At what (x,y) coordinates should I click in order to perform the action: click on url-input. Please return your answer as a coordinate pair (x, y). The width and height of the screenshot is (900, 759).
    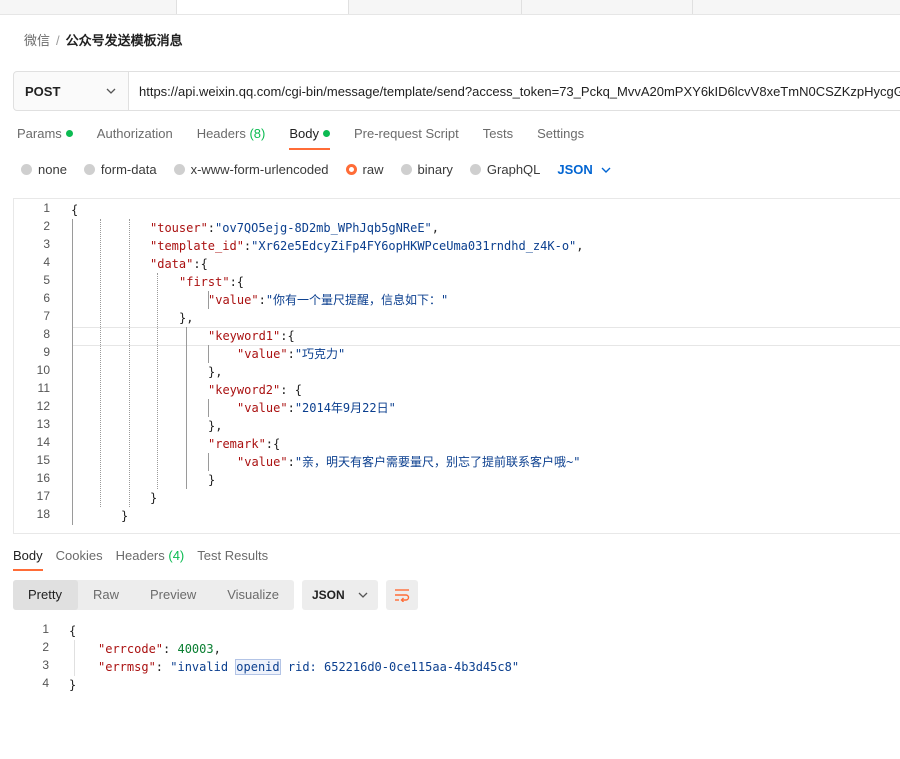
    Looking at the image, I should click on (514, 91).